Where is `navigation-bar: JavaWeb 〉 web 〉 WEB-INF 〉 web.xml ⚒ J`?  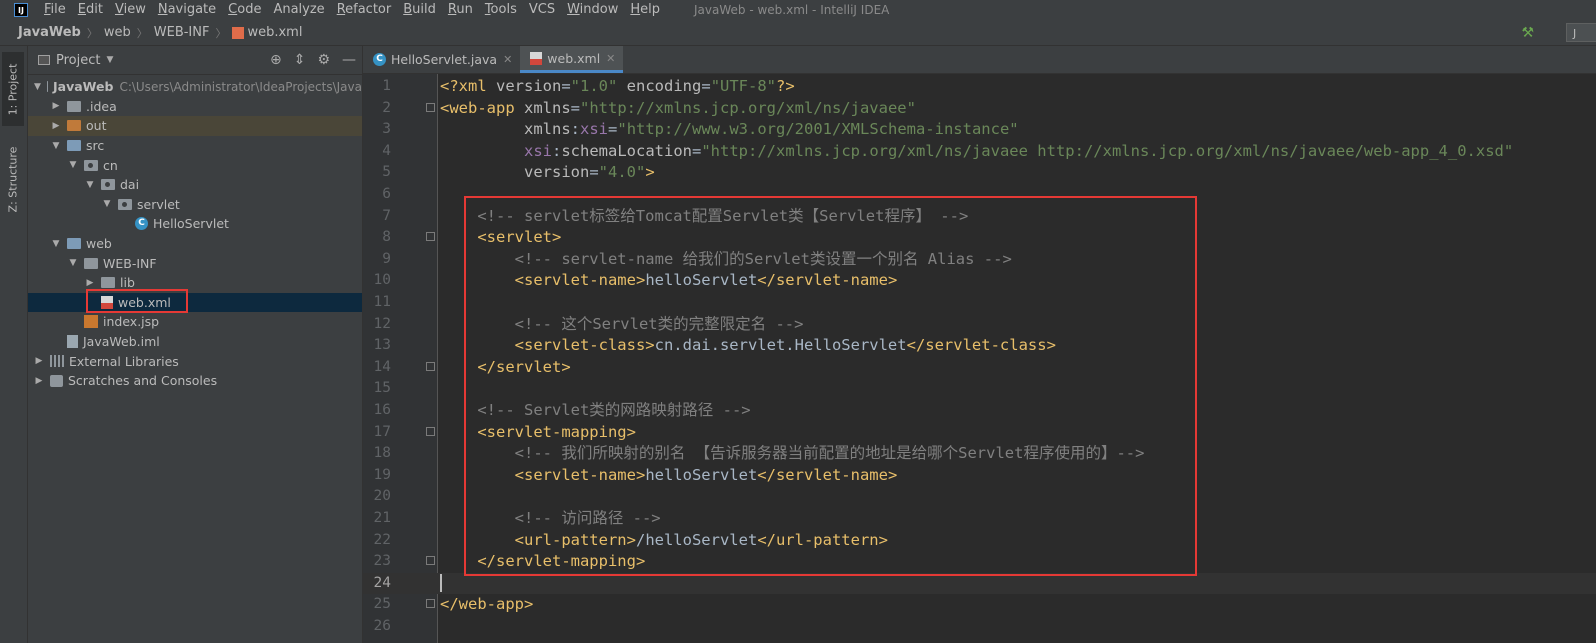 navigation-bar: JavaWeb 〉 web 〉 WEB-INF 〉 web.xml ⚒ J is located at coordinates (798, 33).